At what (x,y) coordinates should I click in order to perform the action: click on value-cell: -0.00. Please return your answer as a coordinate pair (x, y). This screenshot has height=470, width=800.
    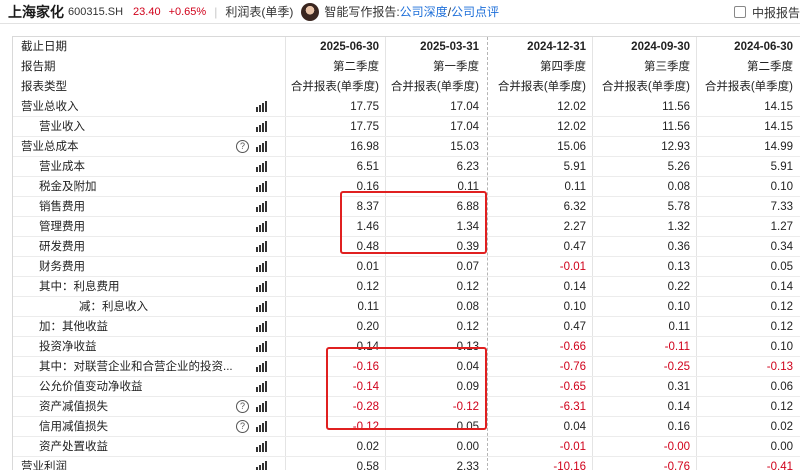
    Looking at the image, I should click on (676, 447).